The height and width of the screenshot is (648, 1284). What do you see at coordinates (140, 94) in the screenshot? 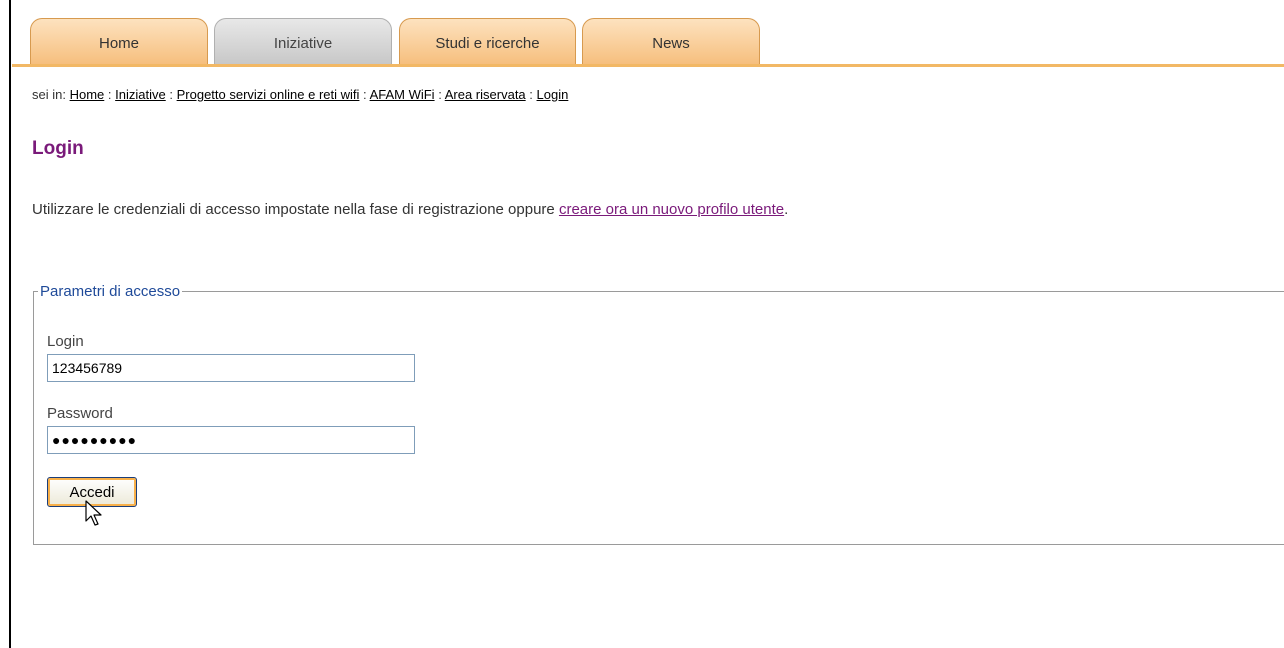
I see `breadcrumb-link-iniziative: Iniziative` at bounding box center [140, 94].